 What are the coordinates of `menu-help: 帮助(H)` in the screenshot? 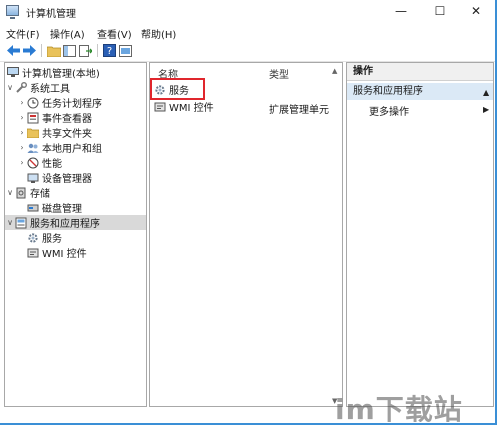 It's located at (158, 33).